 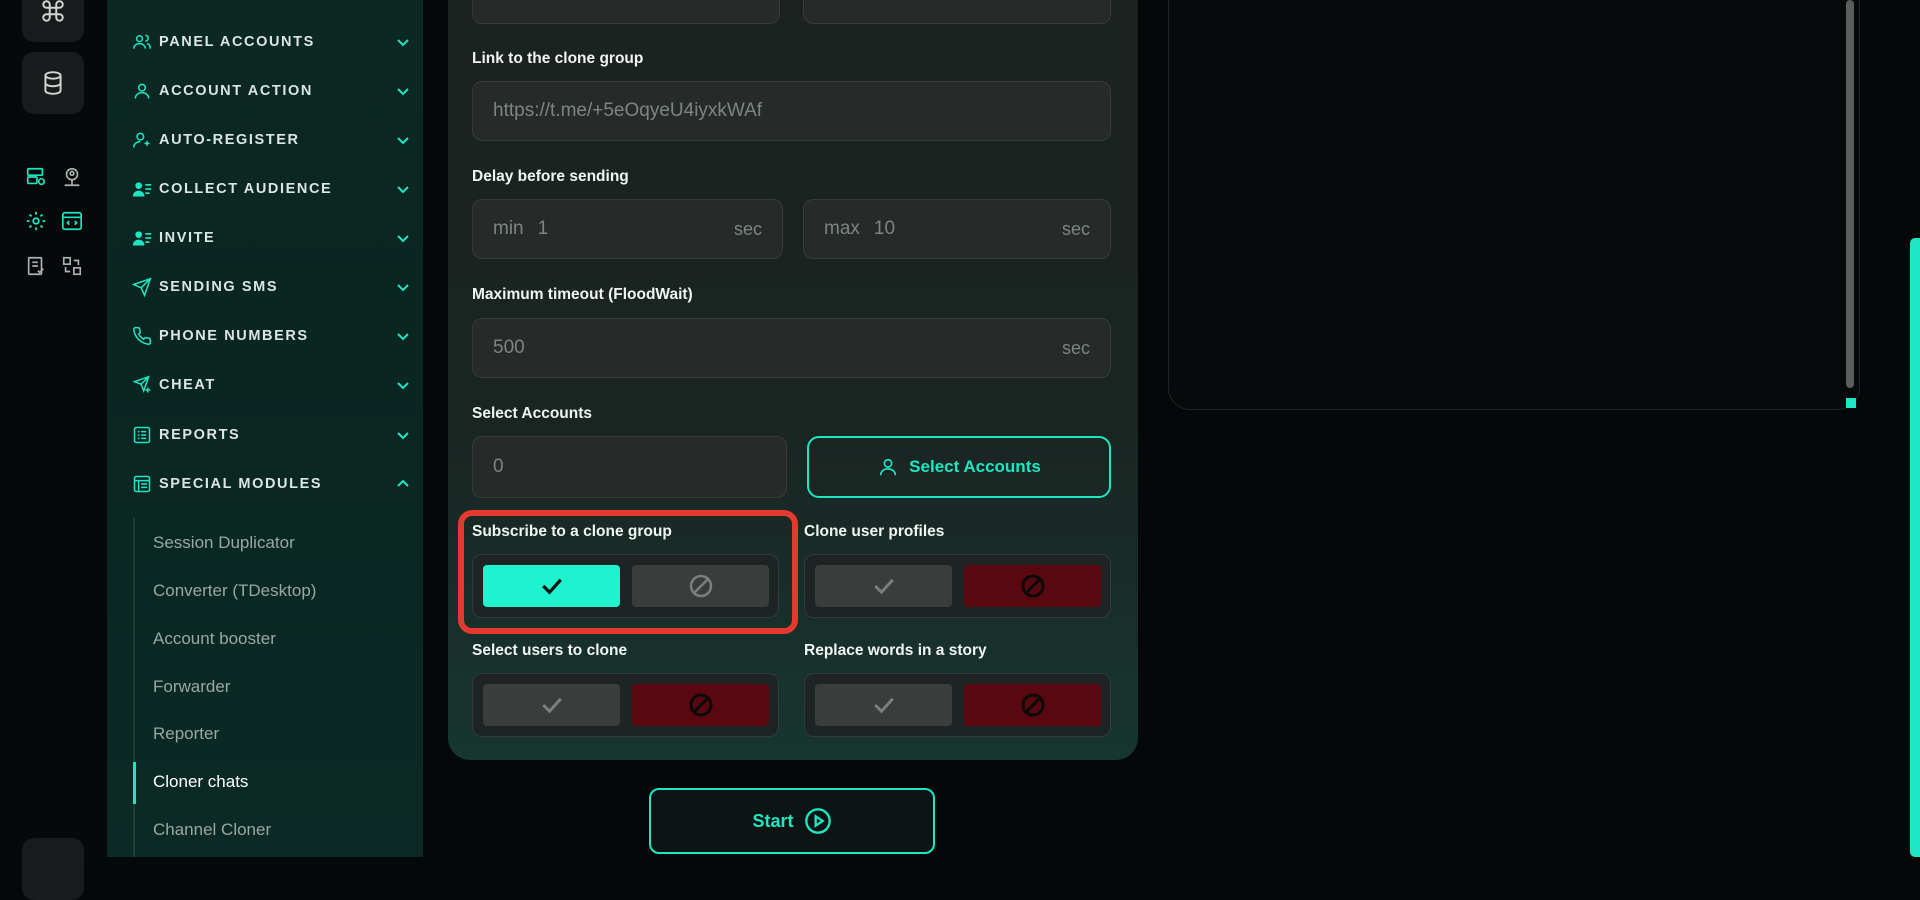 I want to click on sidebar-item-special-modules: SPECIAL MODULES, so click(x=271, y=484).